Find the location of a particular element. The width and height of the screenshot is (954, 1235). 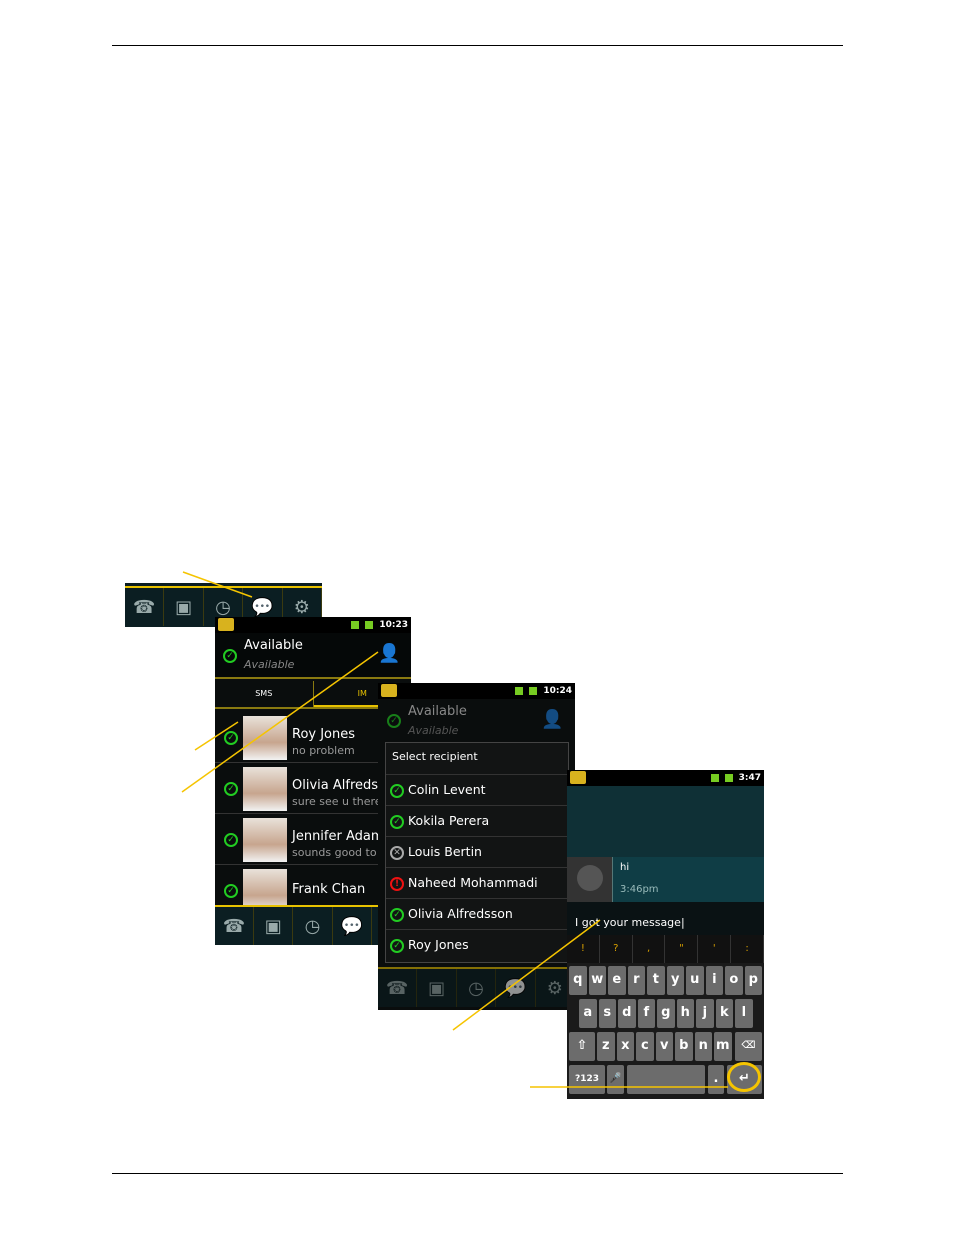

callout-line-chat-tab is located at coordinates (217, 584).